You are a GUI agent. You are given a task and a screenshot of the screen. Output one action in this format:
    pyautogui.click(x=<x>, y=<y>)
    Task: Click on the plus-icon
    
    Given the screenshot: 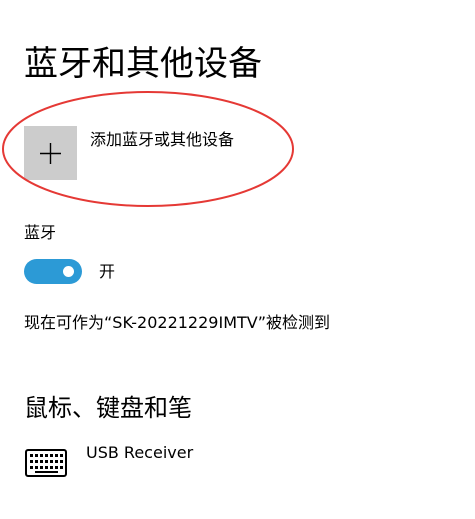 What is the action you would take?
    pyautogui.click(x=50, y=153)
    